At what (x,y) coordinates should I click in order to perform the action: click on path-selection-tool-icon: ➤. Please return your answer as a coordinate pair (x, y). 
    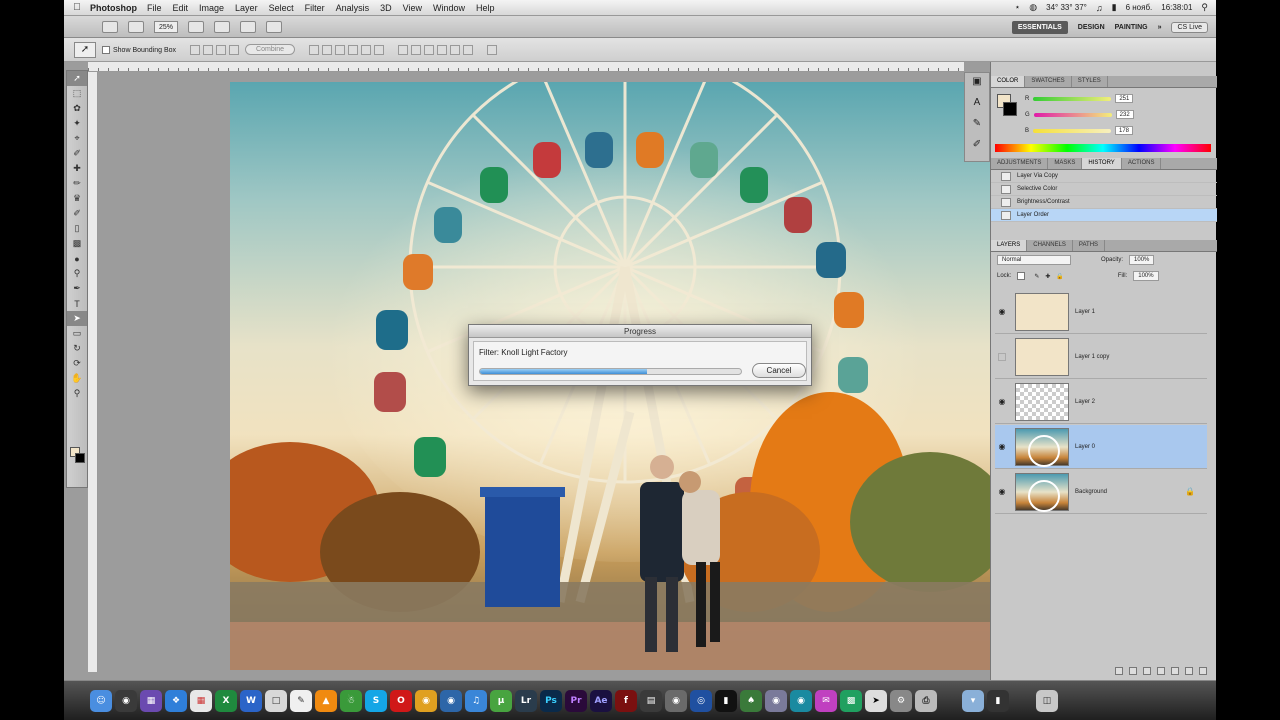
    Looking at the image, I should click on (77, 318).